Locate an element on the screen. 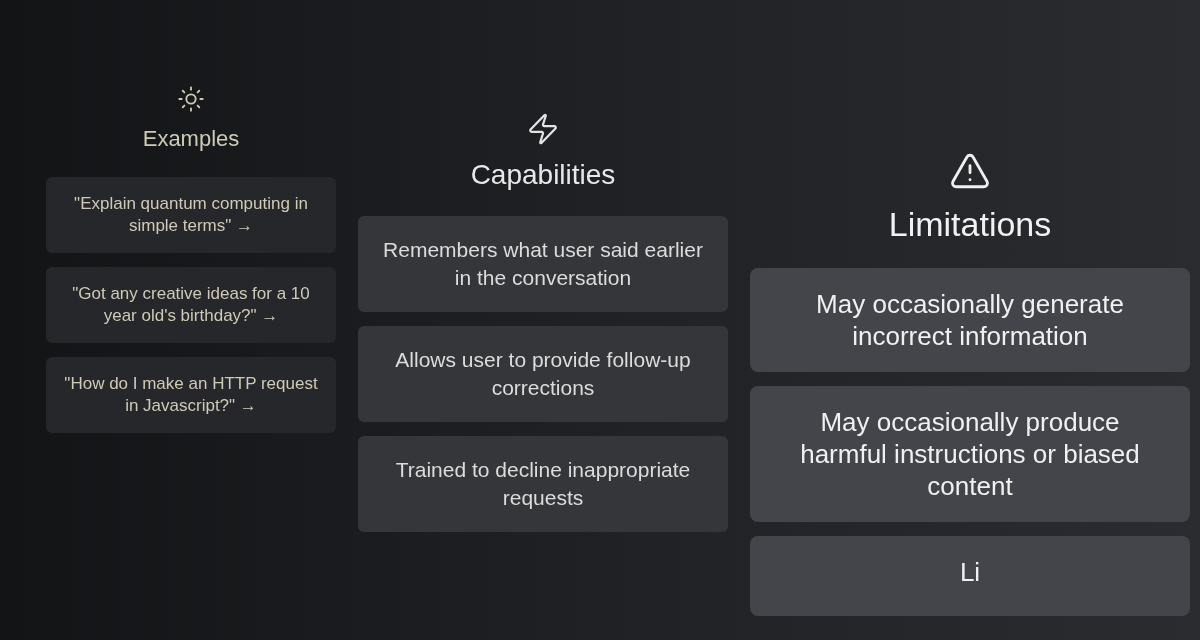 Image resolution: width=1200 pixels, height=640 pixels. column-heading: Capabilities is located at coordinates (543, 175).